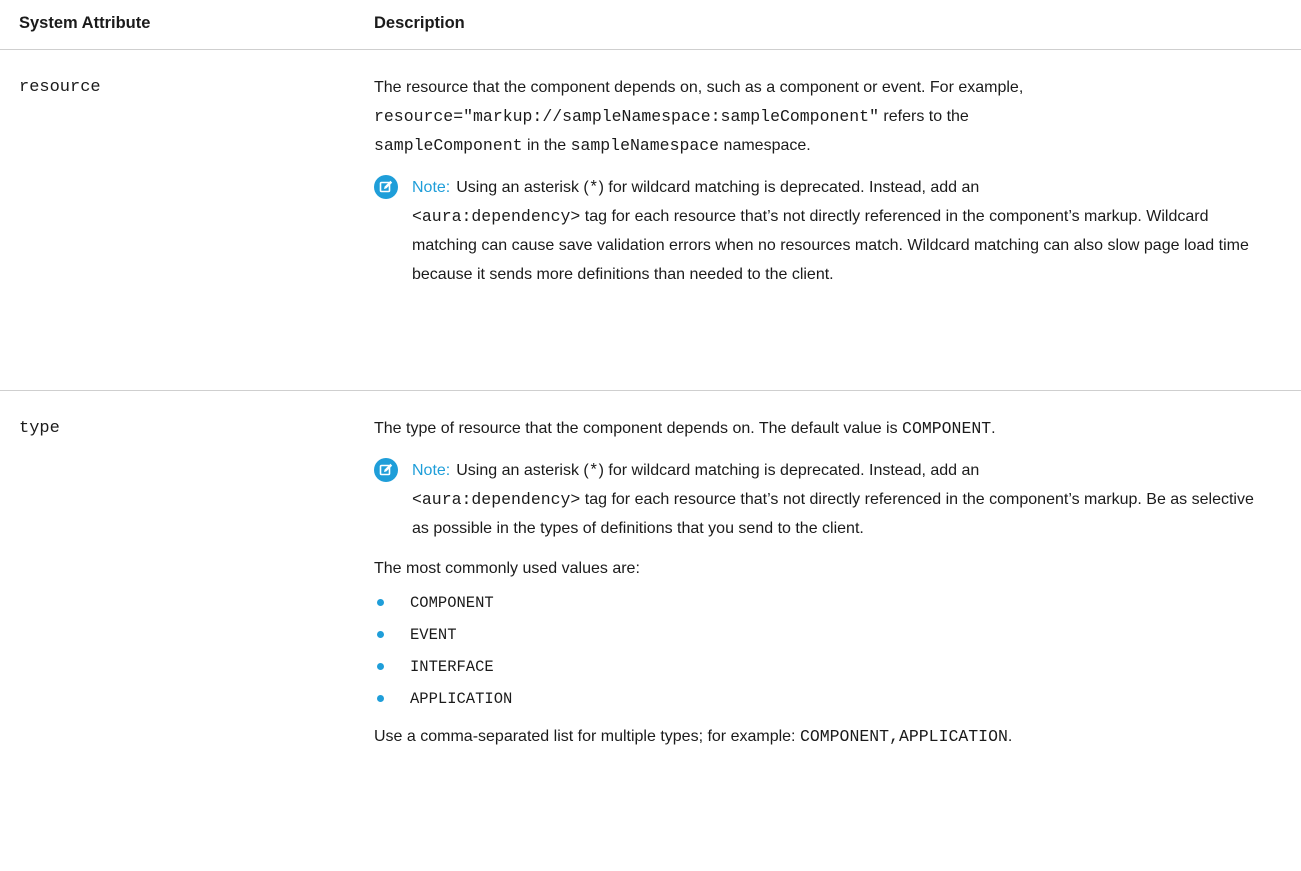  Describe the element at coordinates (85, 23) in the screenshot. I see `header-system-attribute: System Attribute` at that location.